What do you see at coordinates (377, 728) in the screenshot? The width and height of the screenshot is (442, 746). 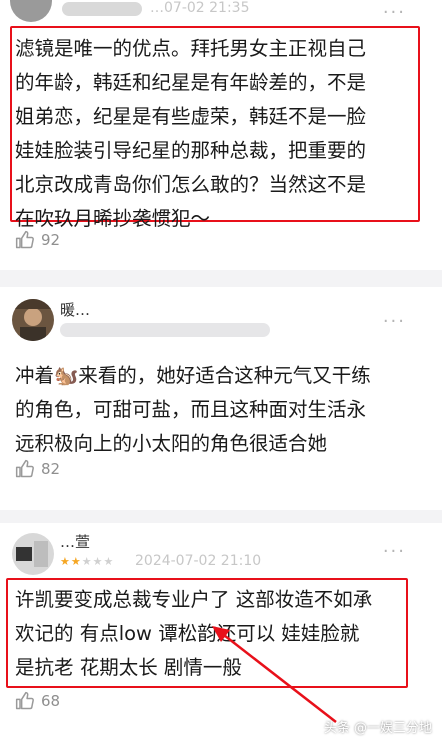 I see `watermark: 头条 @一娱三分地` at bounding box center [377, 728].